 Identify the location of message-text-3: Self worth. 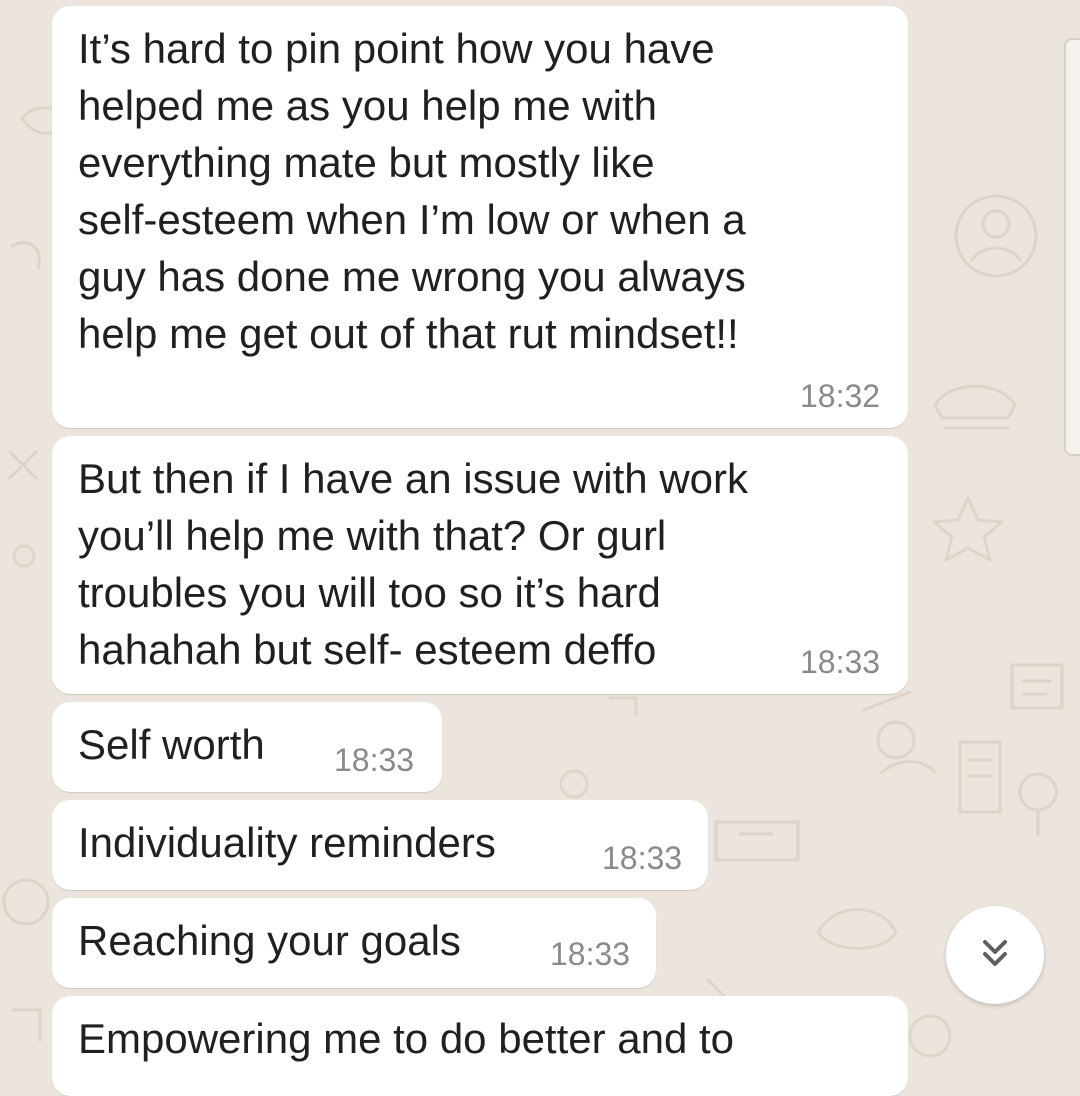
(171, 744).